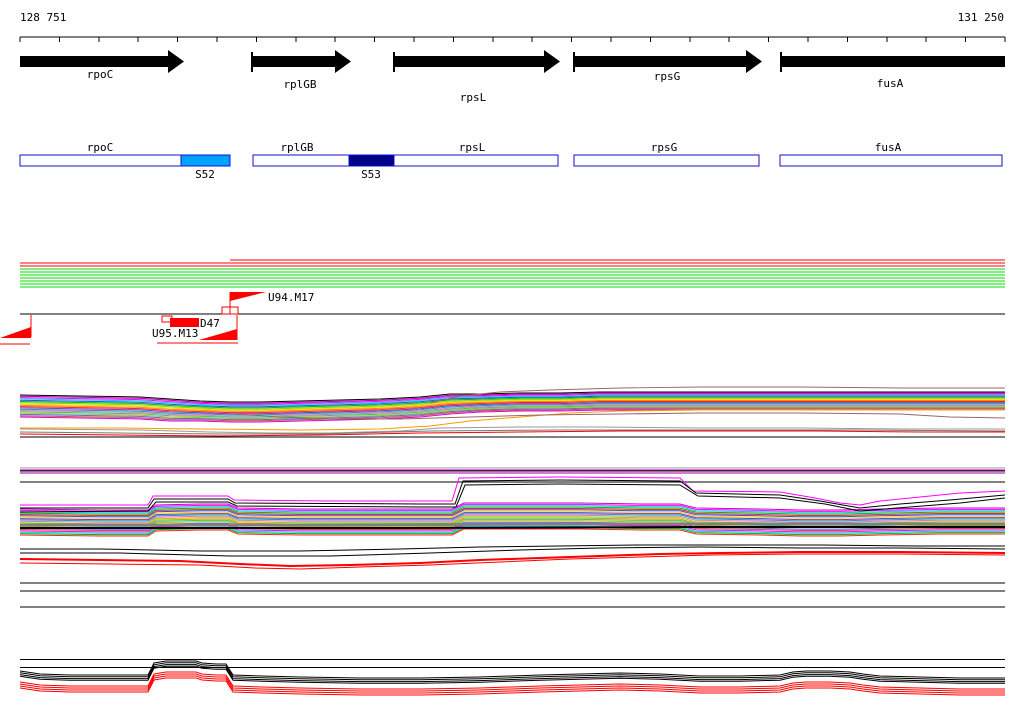  I want to click on segment-gene-label: rpsL, so click(472, 147).